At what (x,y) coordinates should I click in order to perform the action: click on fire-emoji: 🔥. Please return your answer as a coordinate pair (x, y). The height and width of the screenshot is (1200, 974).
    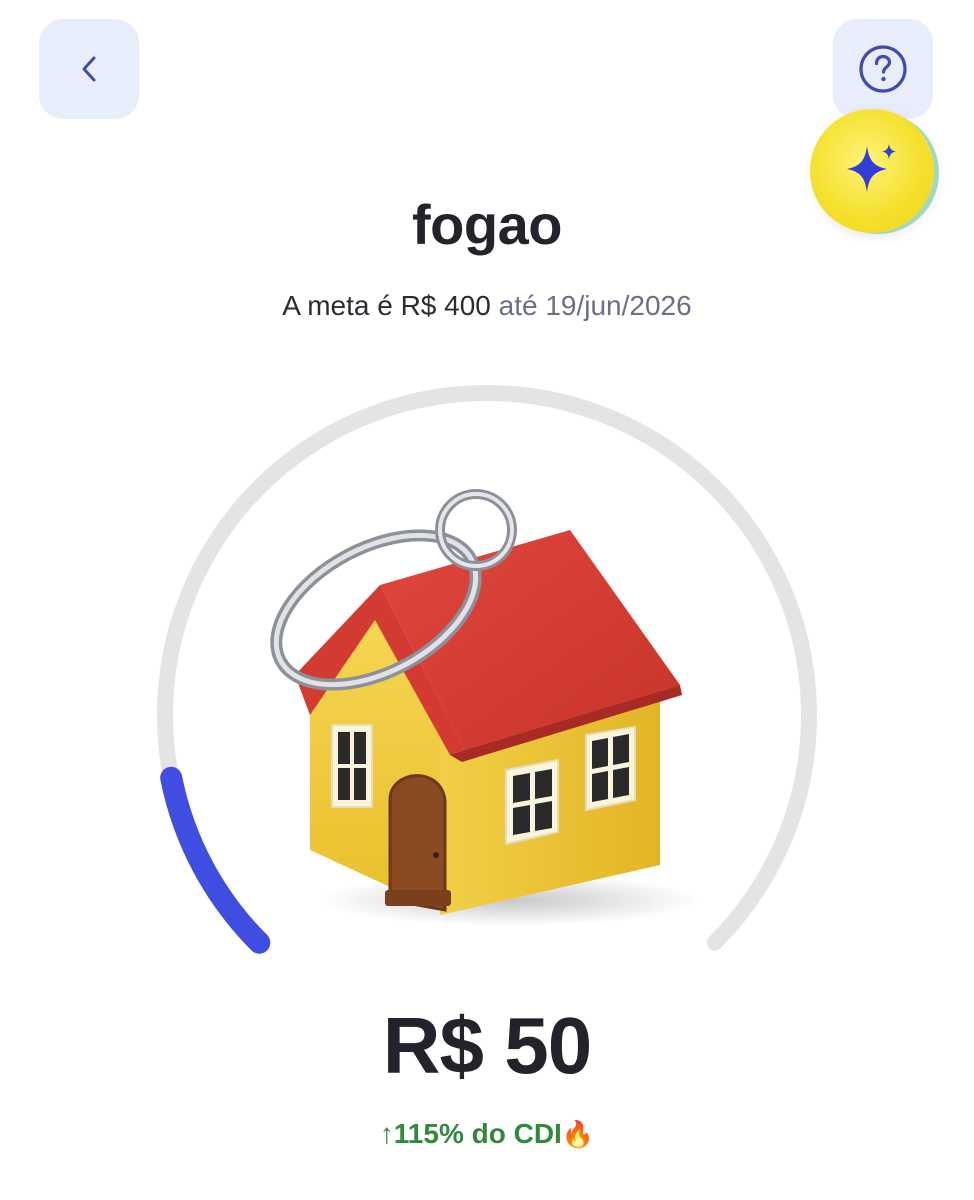
    Looking at the image, I should click on (578, 1134).